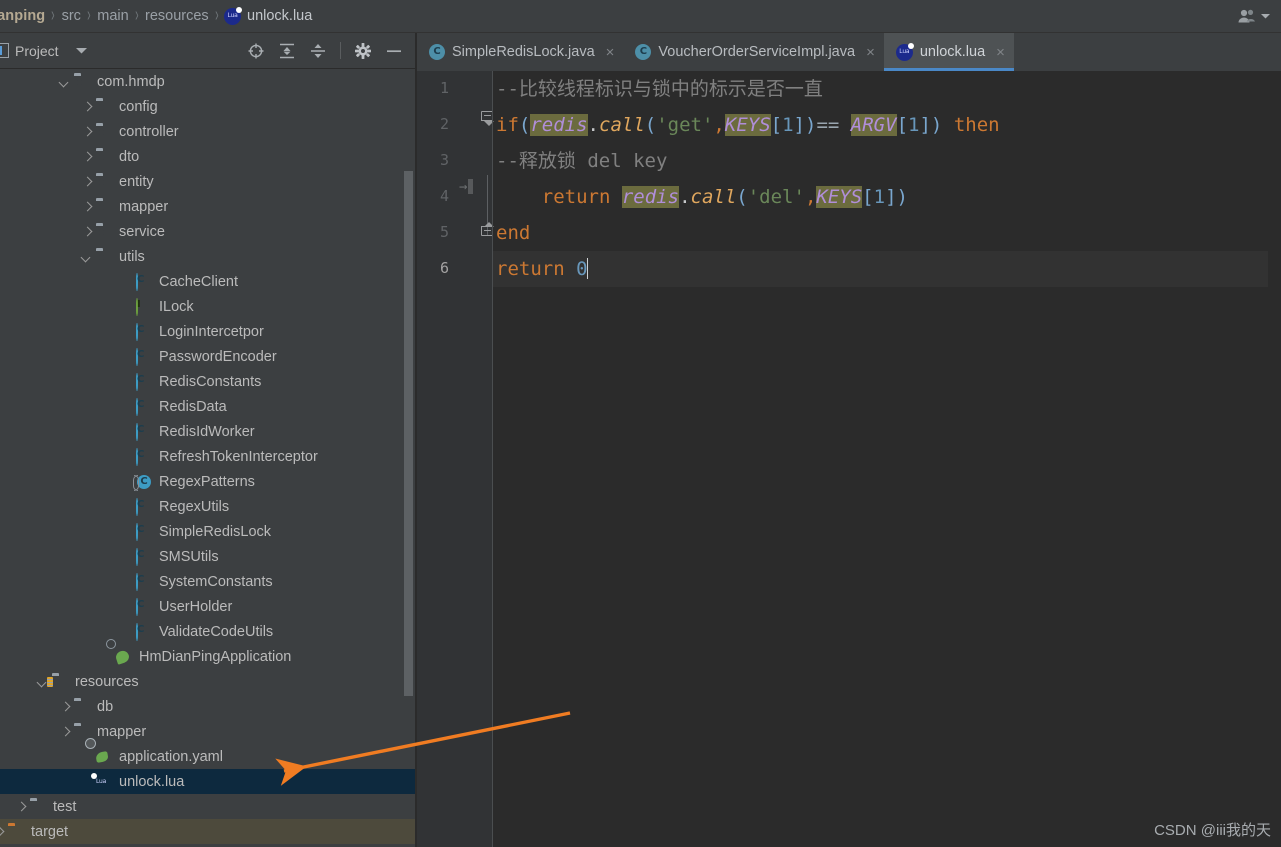 This screenshot has width=1281, height=847. I want to click on tree-row: application.yaml, so click(207, 756).